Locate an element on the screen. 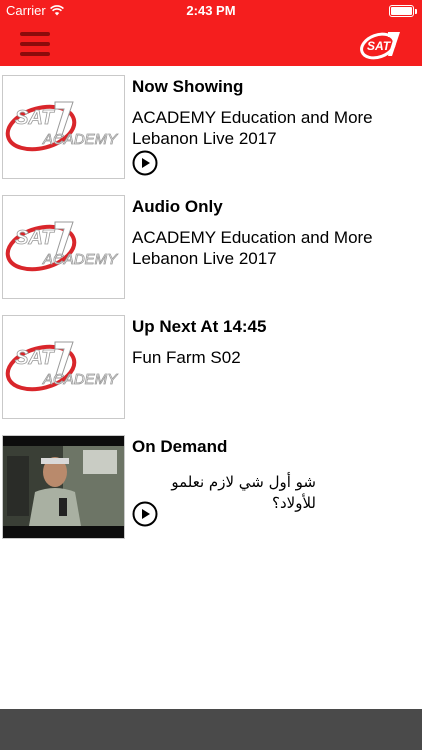 The height and width of the screenshot is (750, 422). hamburger-menu-icon is located at coordinates (35, 44).